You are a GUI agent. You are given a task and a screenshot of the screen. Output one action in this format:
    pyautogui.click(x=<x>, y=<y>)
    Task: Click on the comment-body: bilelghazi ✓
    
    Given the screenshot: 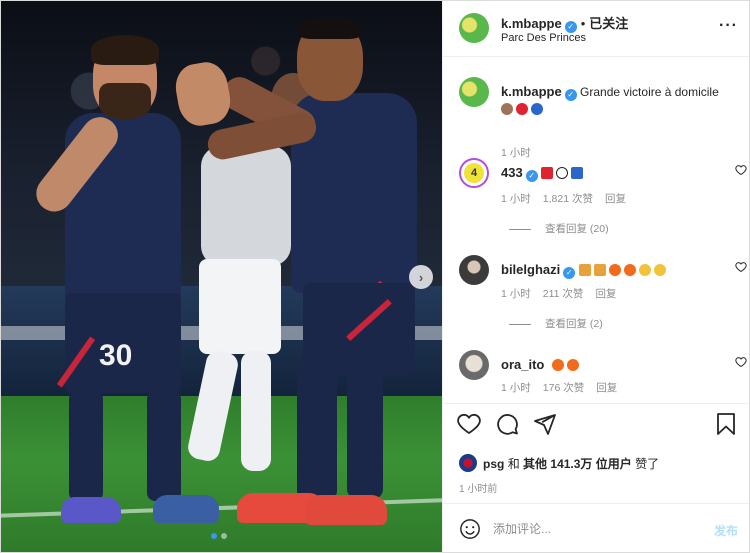 What is the action you would take?
    pyautogui.click(x=615, y=270)
    